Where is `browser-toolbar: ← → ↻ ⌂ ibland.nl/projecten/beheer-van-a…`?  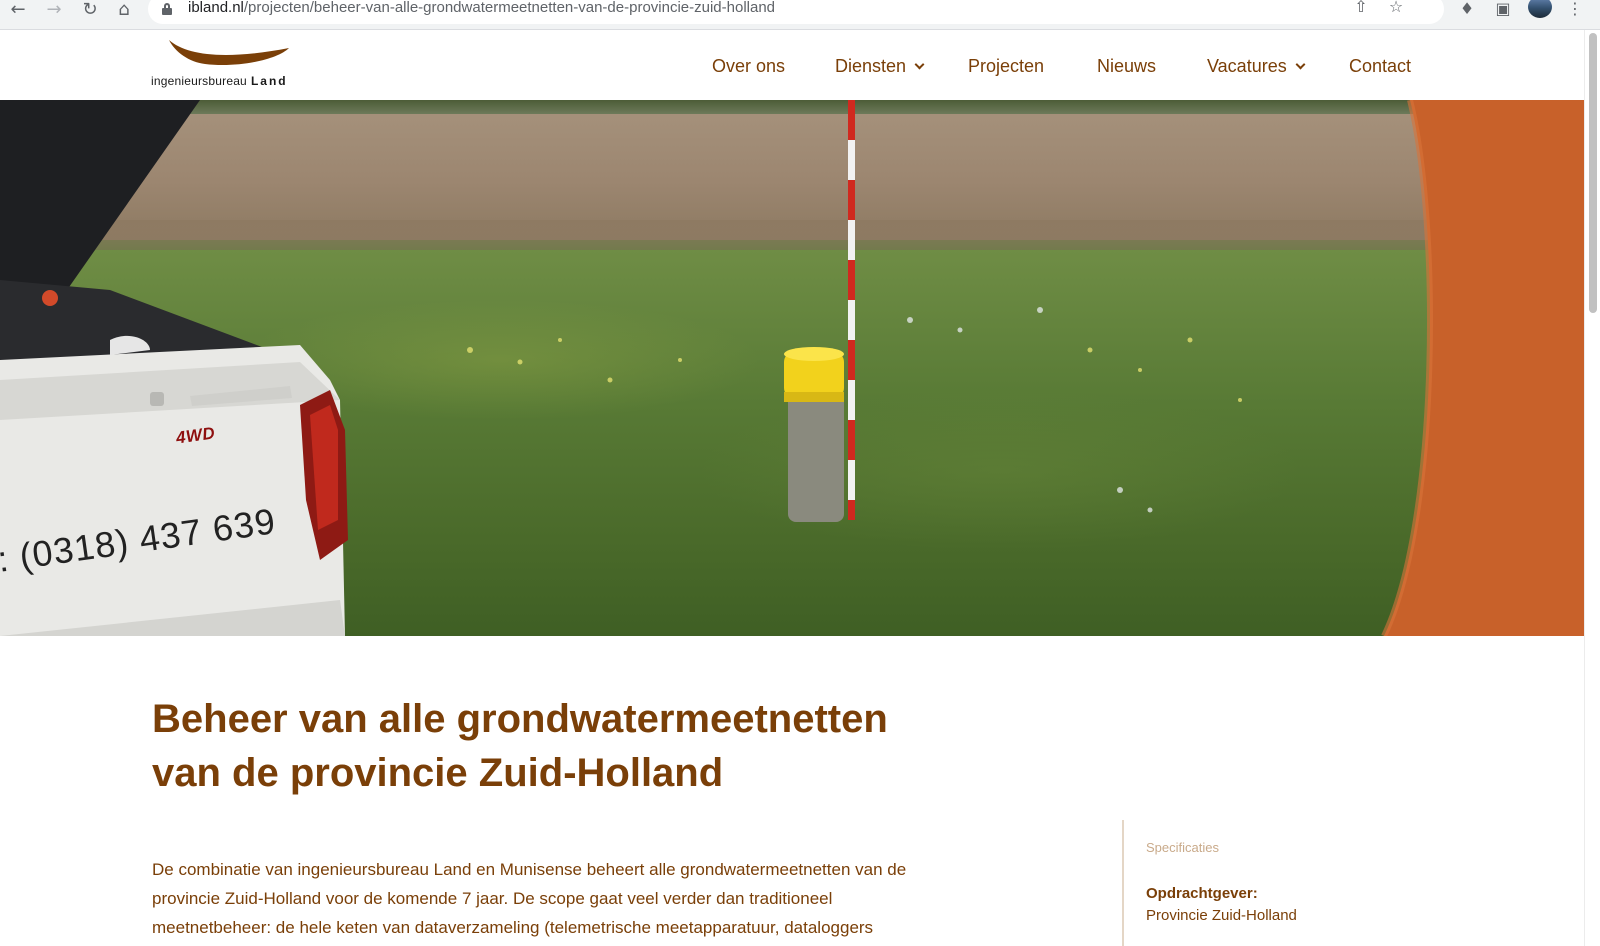
browser-toolbar: ← → ↻ ⌂ ibland.nl/projecten/beheer-van-a… is located at coordinates (800, 15).